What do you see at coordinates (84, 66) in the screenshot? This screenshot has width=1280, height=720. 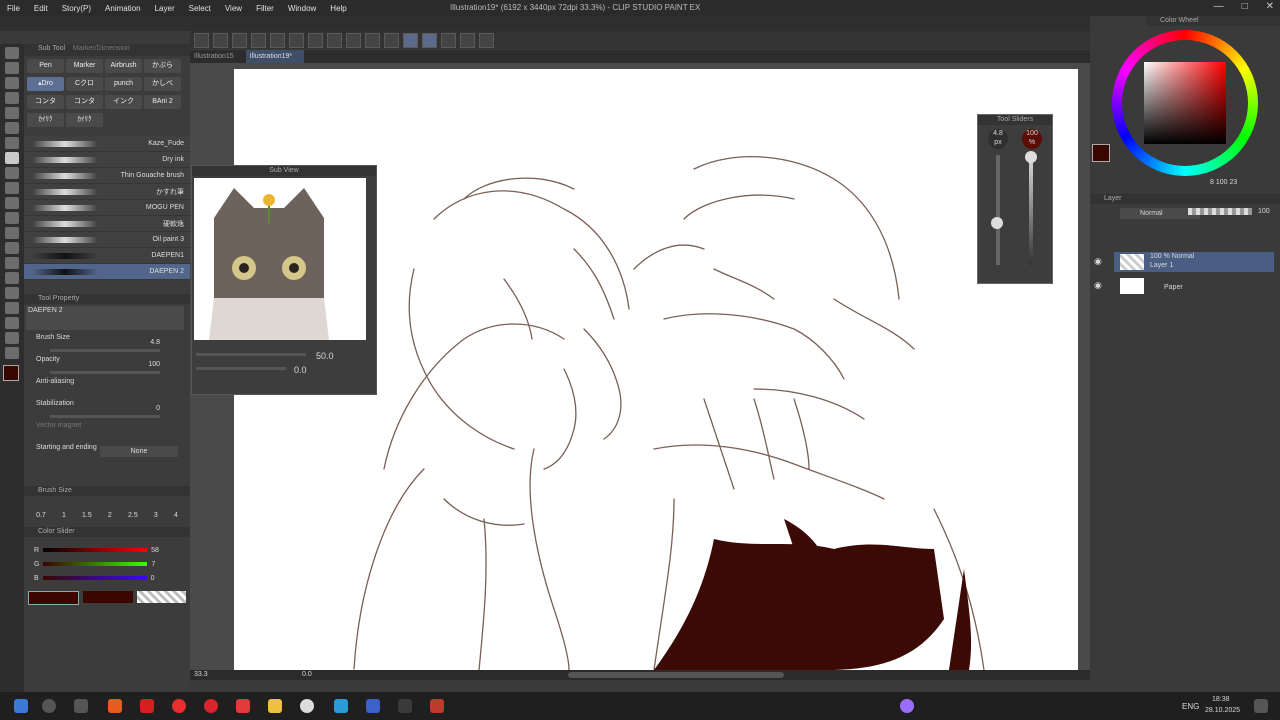 I see `subtool-group-marker: Marker` at bounding box center [84, 66].